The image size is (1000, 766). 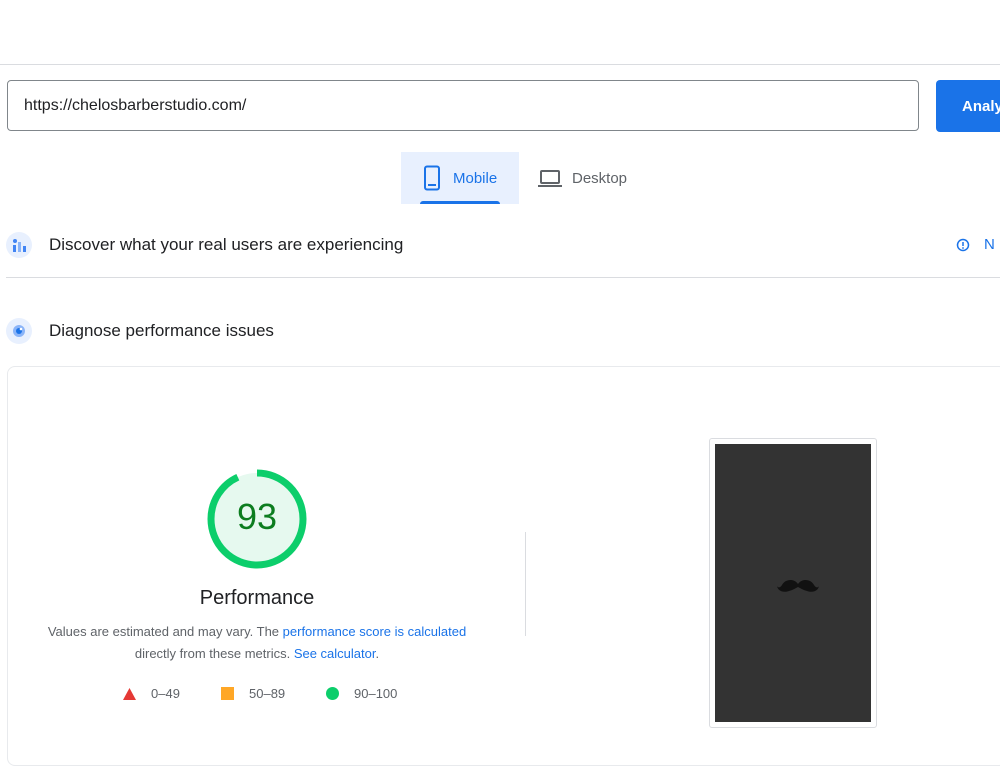 I want to click on tab-mobile: Mobile, so click(x=460, y=178).